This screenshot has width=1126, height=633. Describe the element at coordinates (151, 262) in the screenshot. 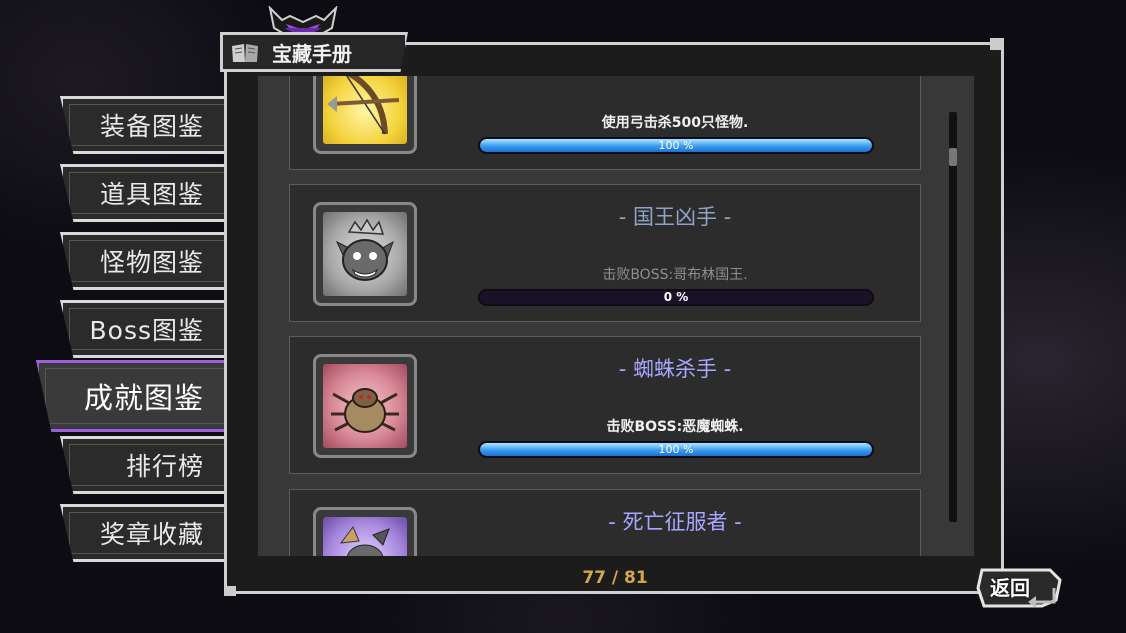

I see `sidebar-item-label: 怪物图鉴` at that location.